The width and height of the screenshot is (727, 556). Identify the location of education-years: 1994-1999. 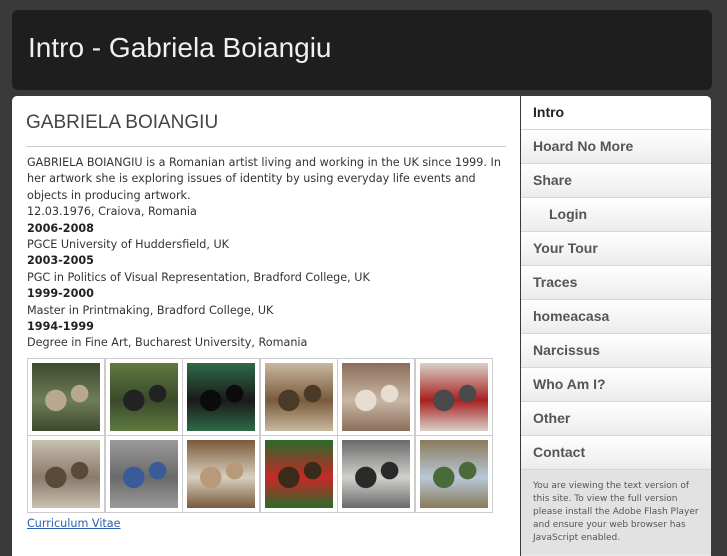
(267, 327).